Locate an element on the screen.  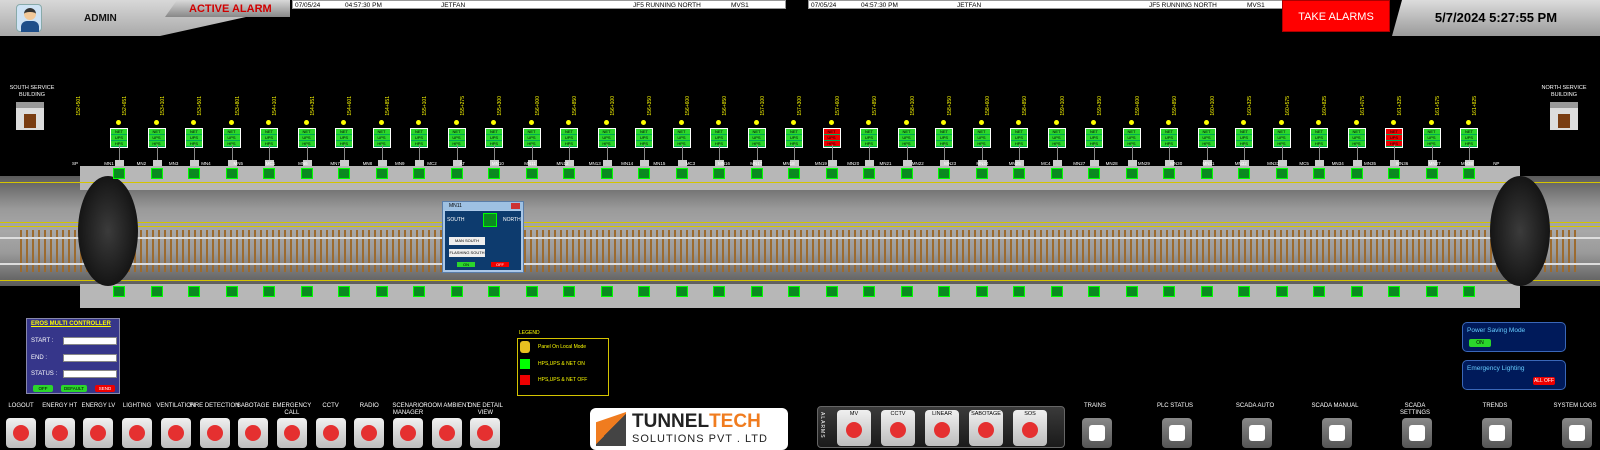
user-avatar-icon is located at coordinates (29, 18).